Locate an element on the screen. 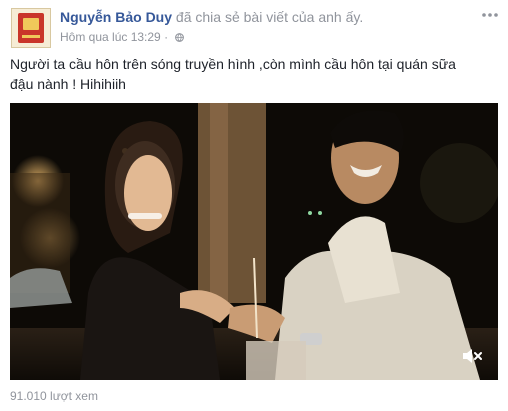  more-horizontal-icon is located at coordinates (490, 15).